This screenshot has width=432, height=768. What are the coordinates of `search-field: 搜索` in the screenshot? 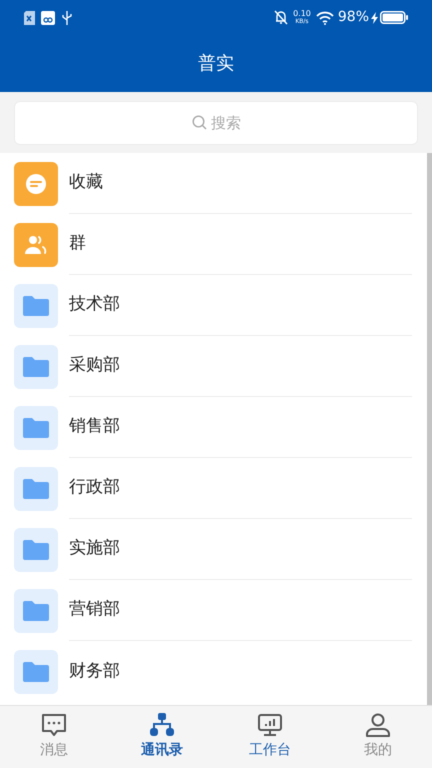 It's located at (216, 123).